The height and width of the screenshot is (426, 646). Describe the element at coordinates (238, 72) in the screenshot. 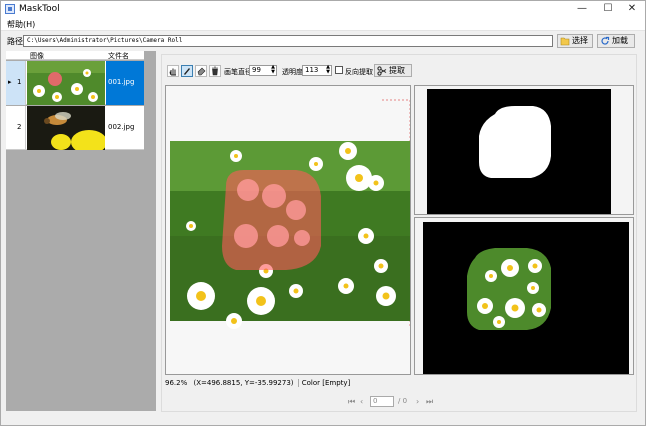

I see `brush-diameter-label: 画笔直径` at that location.